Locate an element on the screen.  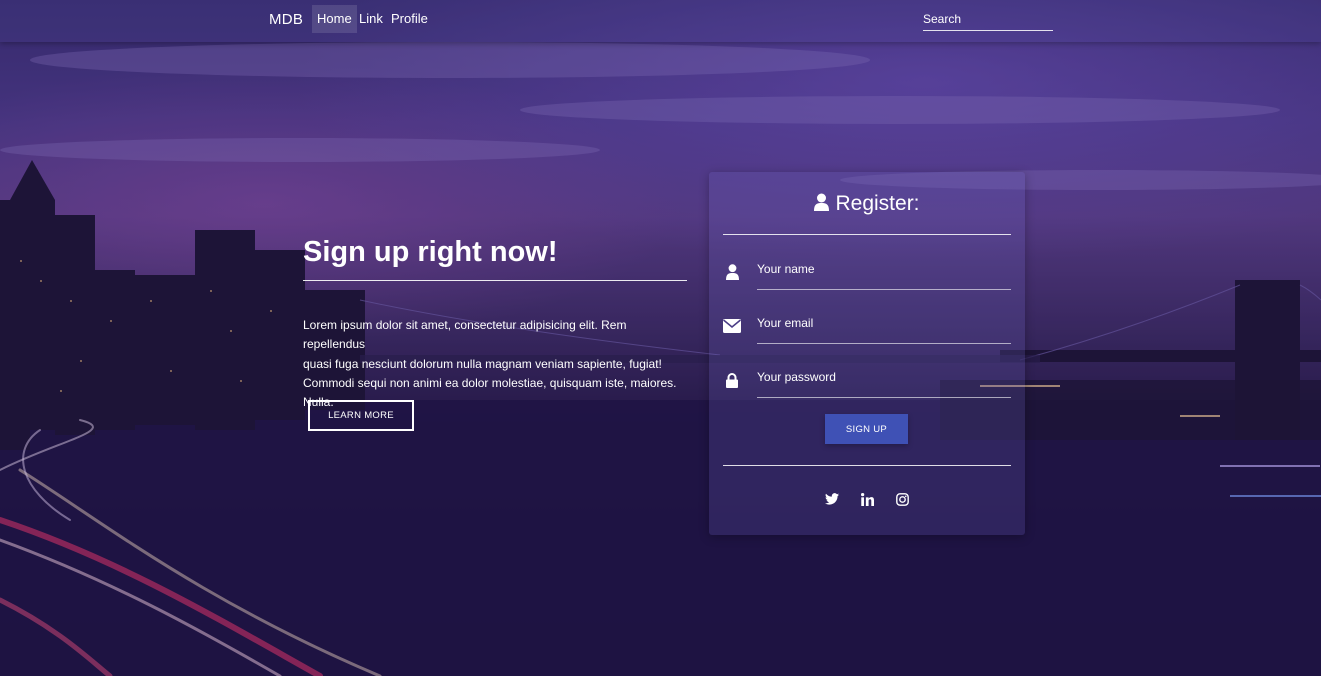
password-field-underline is located at coordinates (884, 397).